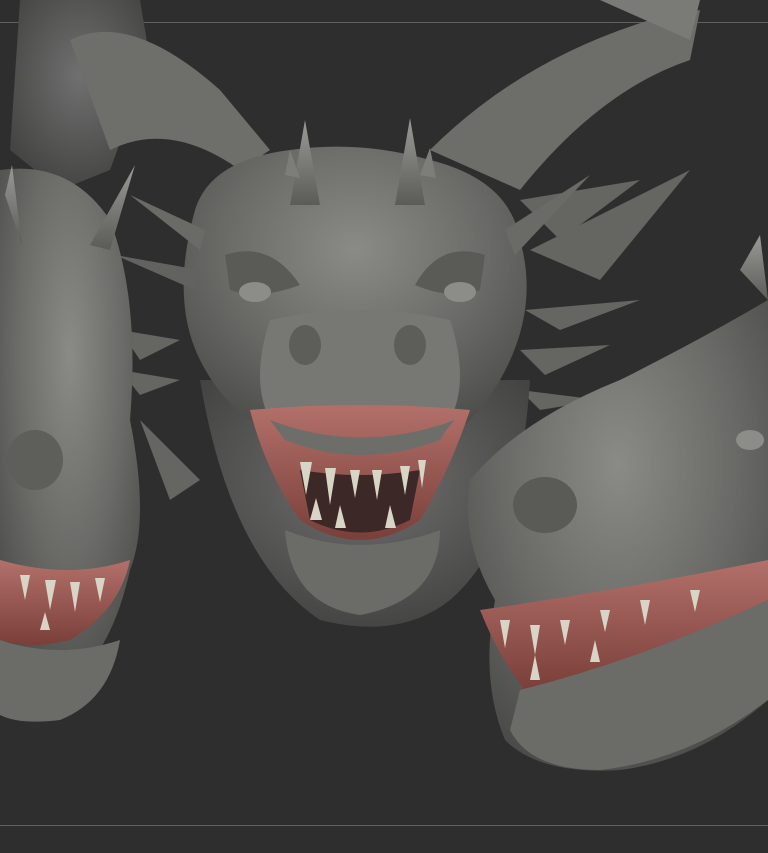 The height and width of the screenshot is (853, 768). Describe the element at coordinates (140, 95) in the screenshot. I see `wing-left` at that location.